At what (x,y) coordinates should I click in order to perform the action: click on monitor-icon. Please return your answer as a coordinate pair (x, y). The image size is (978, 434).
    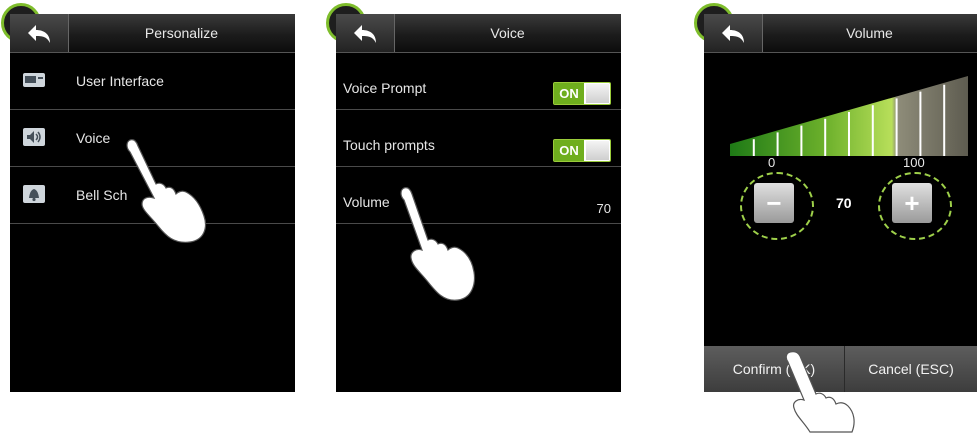
    Looking at the image, I should click on (34, 80).